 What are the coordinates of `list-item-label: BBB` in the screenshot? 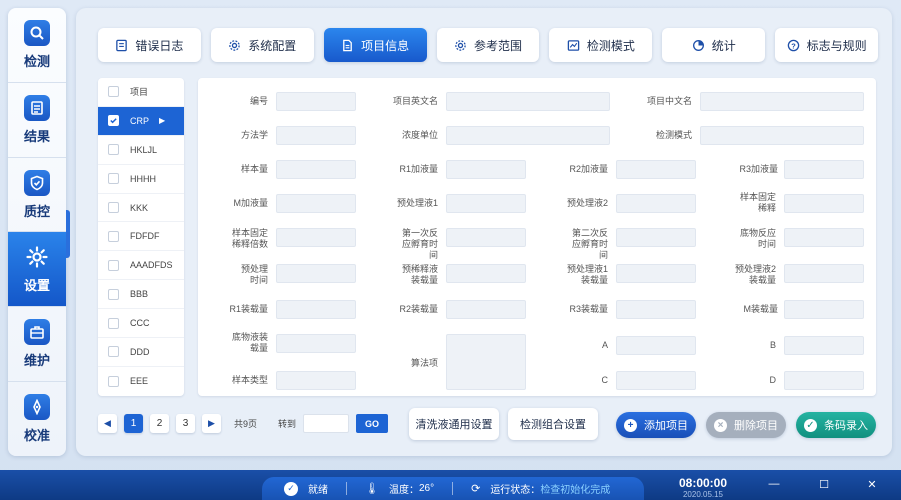 It's located at (139, 294).